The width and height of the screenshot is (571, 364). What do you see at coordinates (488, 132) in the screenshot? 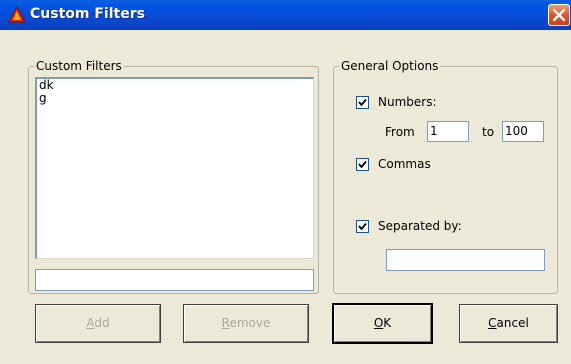
I see `to-label: to` at bounding box center [488, 132].